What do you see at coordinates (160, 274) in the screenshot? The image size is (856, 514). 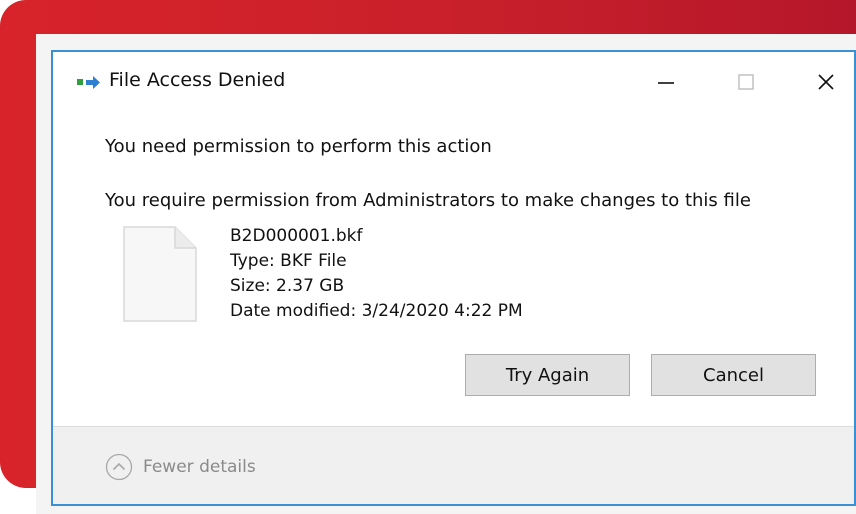 I see `document-icon` at bounding box center [160, 274].